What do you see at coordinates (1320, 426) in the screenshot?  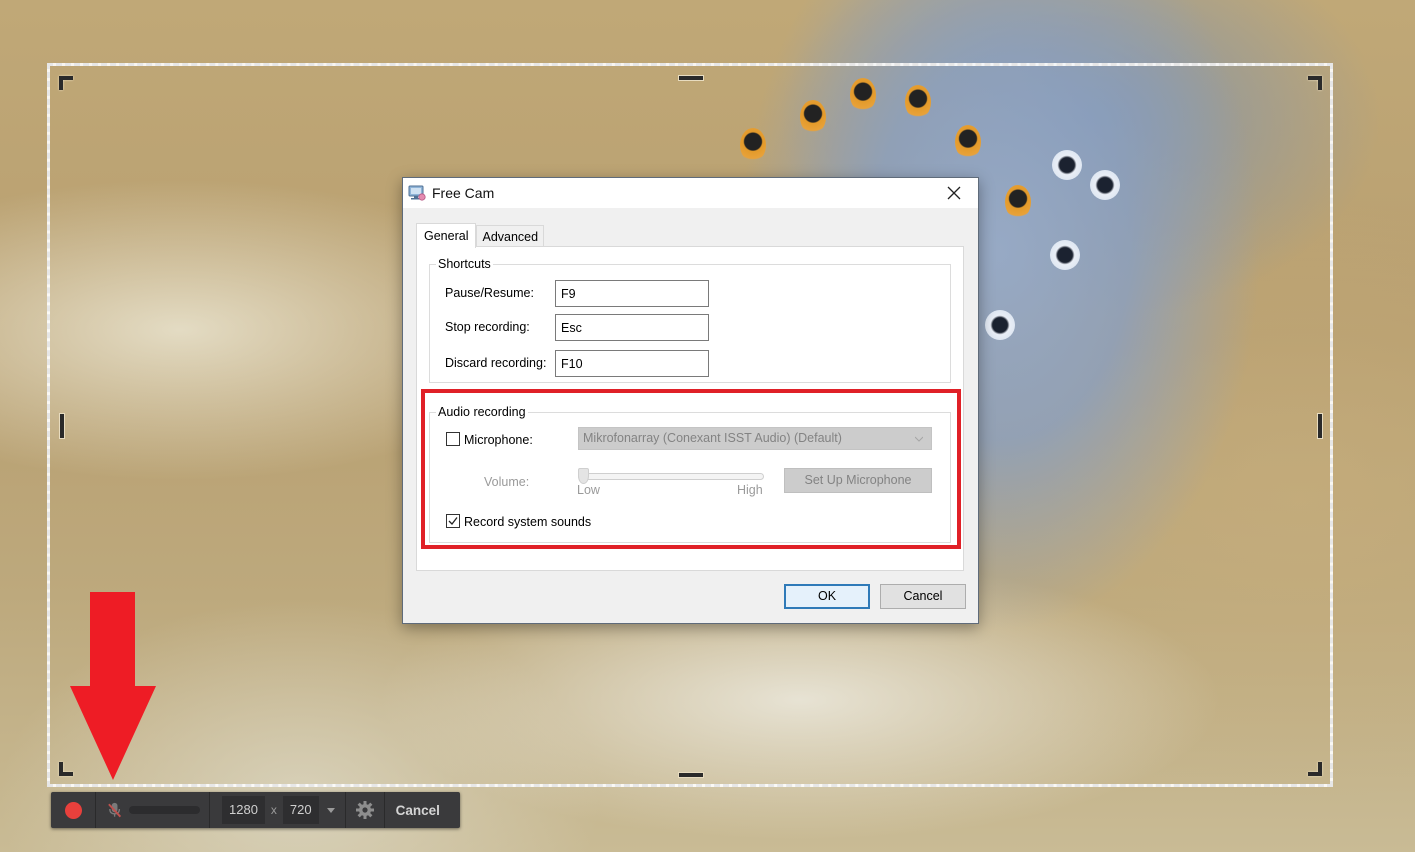 I see `resize-handle-right` at bounding box center [1320, 426].